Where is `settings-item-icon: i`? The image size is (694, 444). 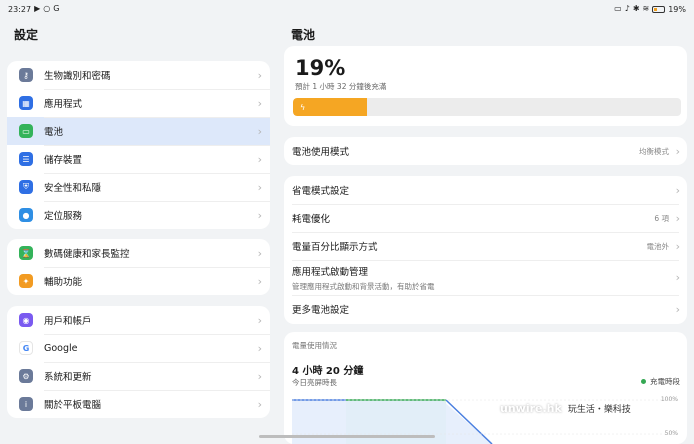 settings-item-icon: i is located at coordinates (26, 404).